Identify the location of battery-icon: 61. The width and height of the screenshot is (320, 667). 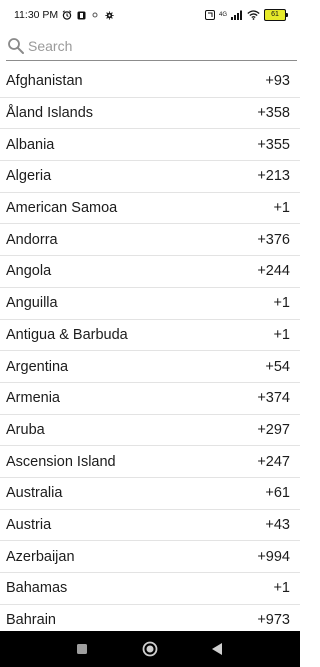
(276, 15).